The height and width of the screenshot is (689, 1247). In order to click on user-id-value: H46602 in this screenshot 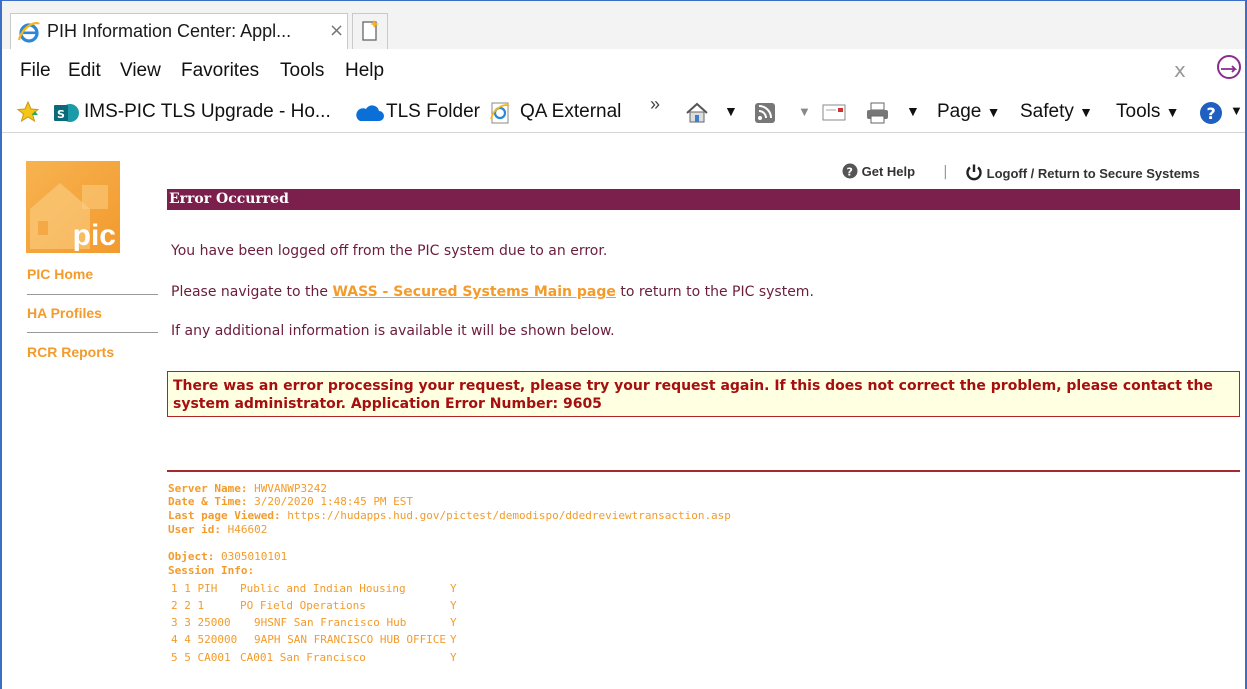, I will do `click(244, 529)`.